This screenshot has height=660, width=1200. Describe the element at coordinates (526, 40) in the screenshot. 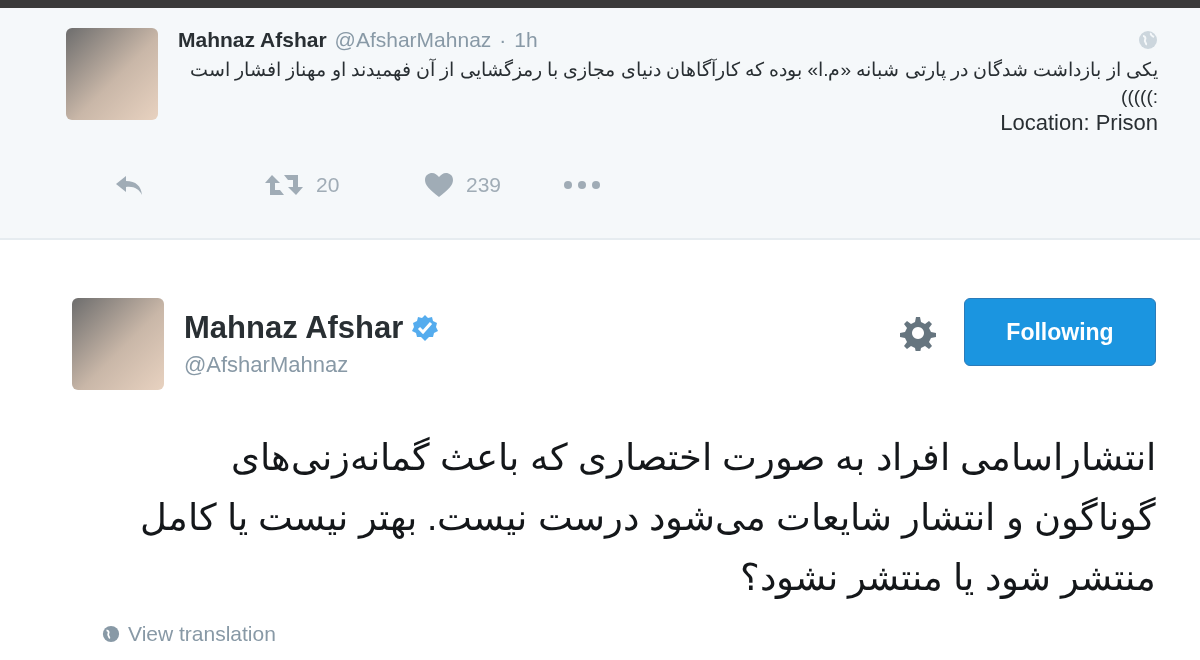

I see `tweet-time: 1h` at that location.